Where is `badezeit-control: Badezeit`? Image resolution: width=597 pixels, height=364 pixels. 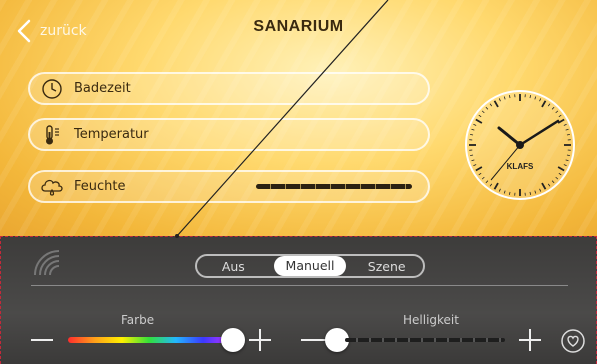 badezeit-control: Badezeit is located at coordinates (229, 88).